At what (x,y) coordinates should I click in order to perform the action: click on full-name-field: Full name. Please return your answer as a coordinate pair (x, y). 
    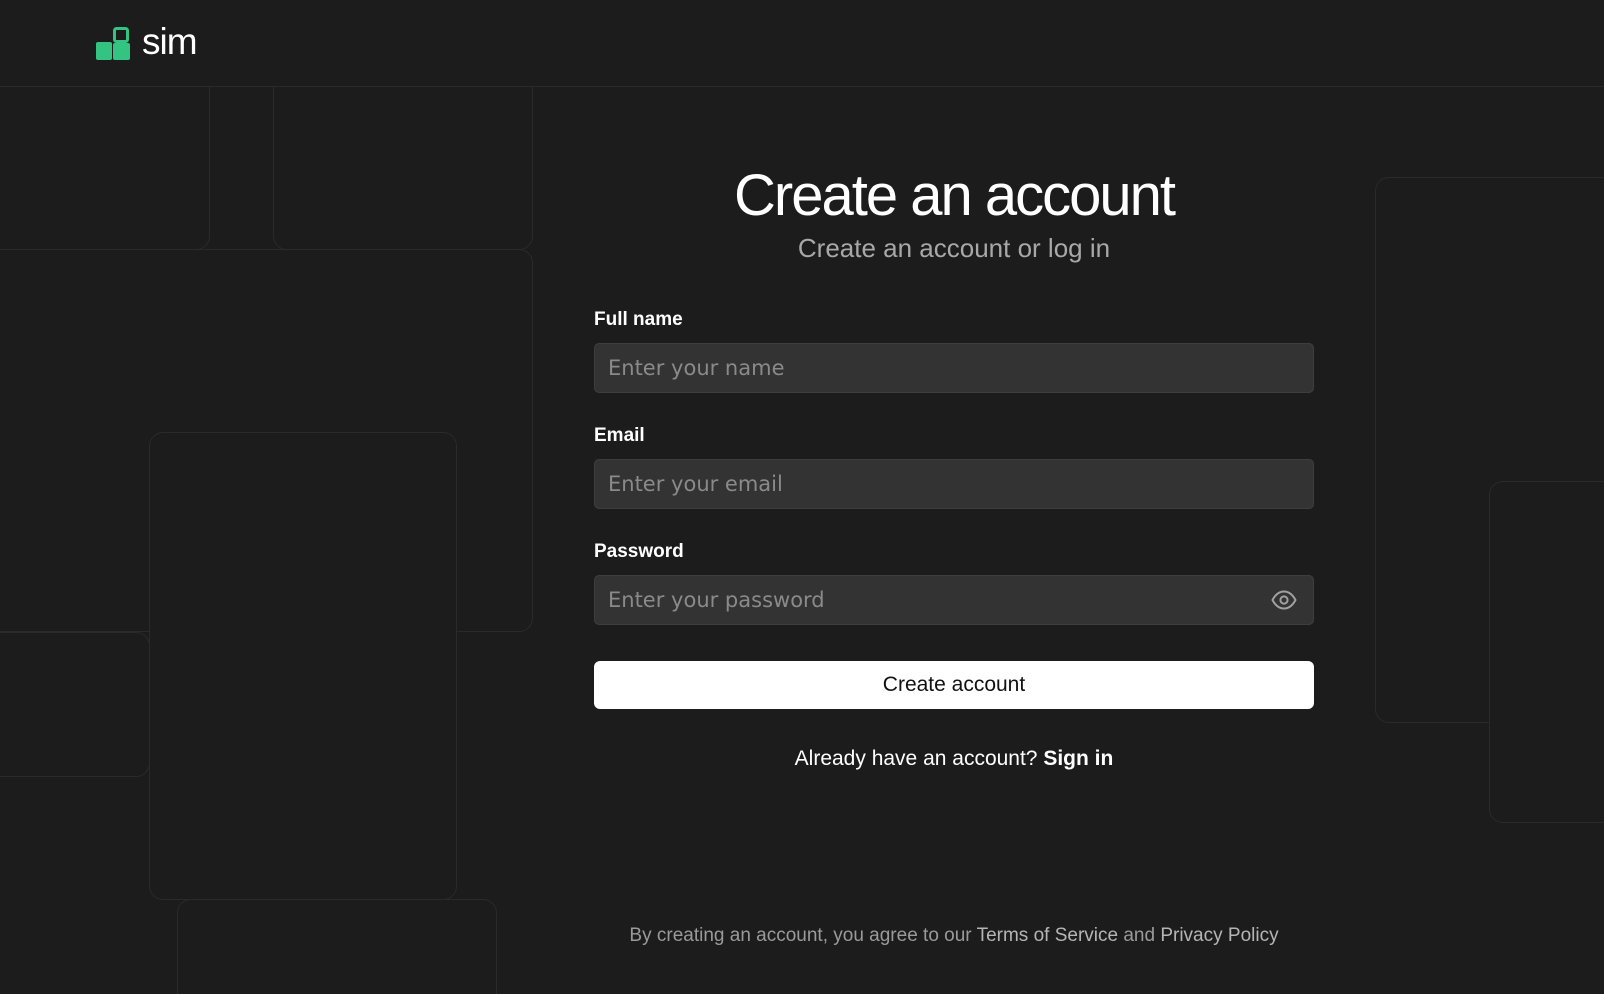
    Looking at the image, I should click on (954, 350).